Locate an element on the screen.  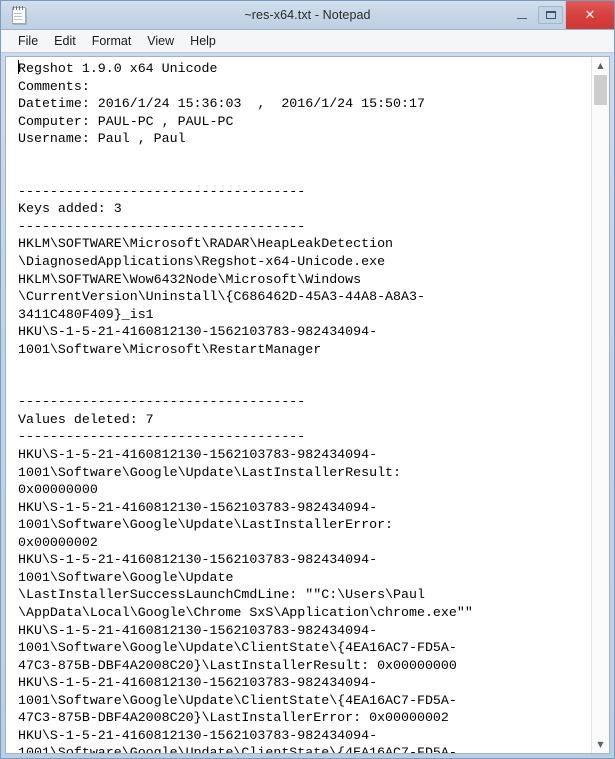
scrollbar-thumb is located at coordinates (600, 90).